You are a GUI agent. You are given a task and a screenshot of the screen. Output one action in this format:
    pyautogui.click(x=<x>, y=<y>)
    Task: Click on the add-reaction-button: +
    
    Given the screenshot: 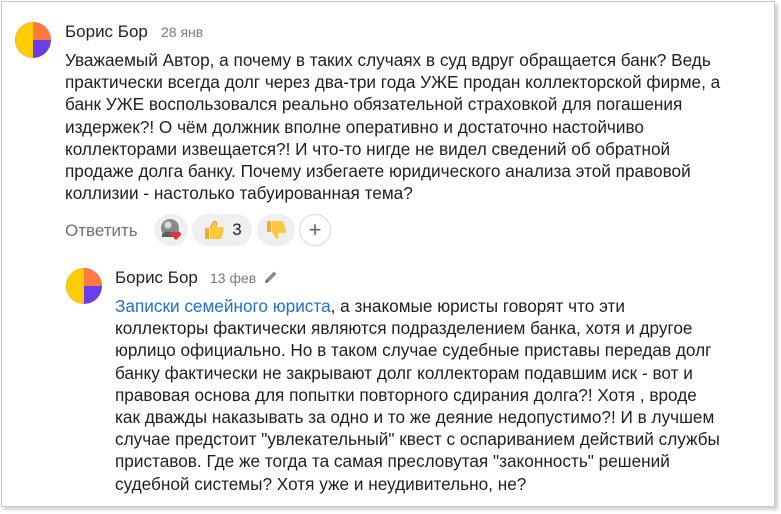 What is the action you would take?
    pyautogui.click(x=315, y=230)
    